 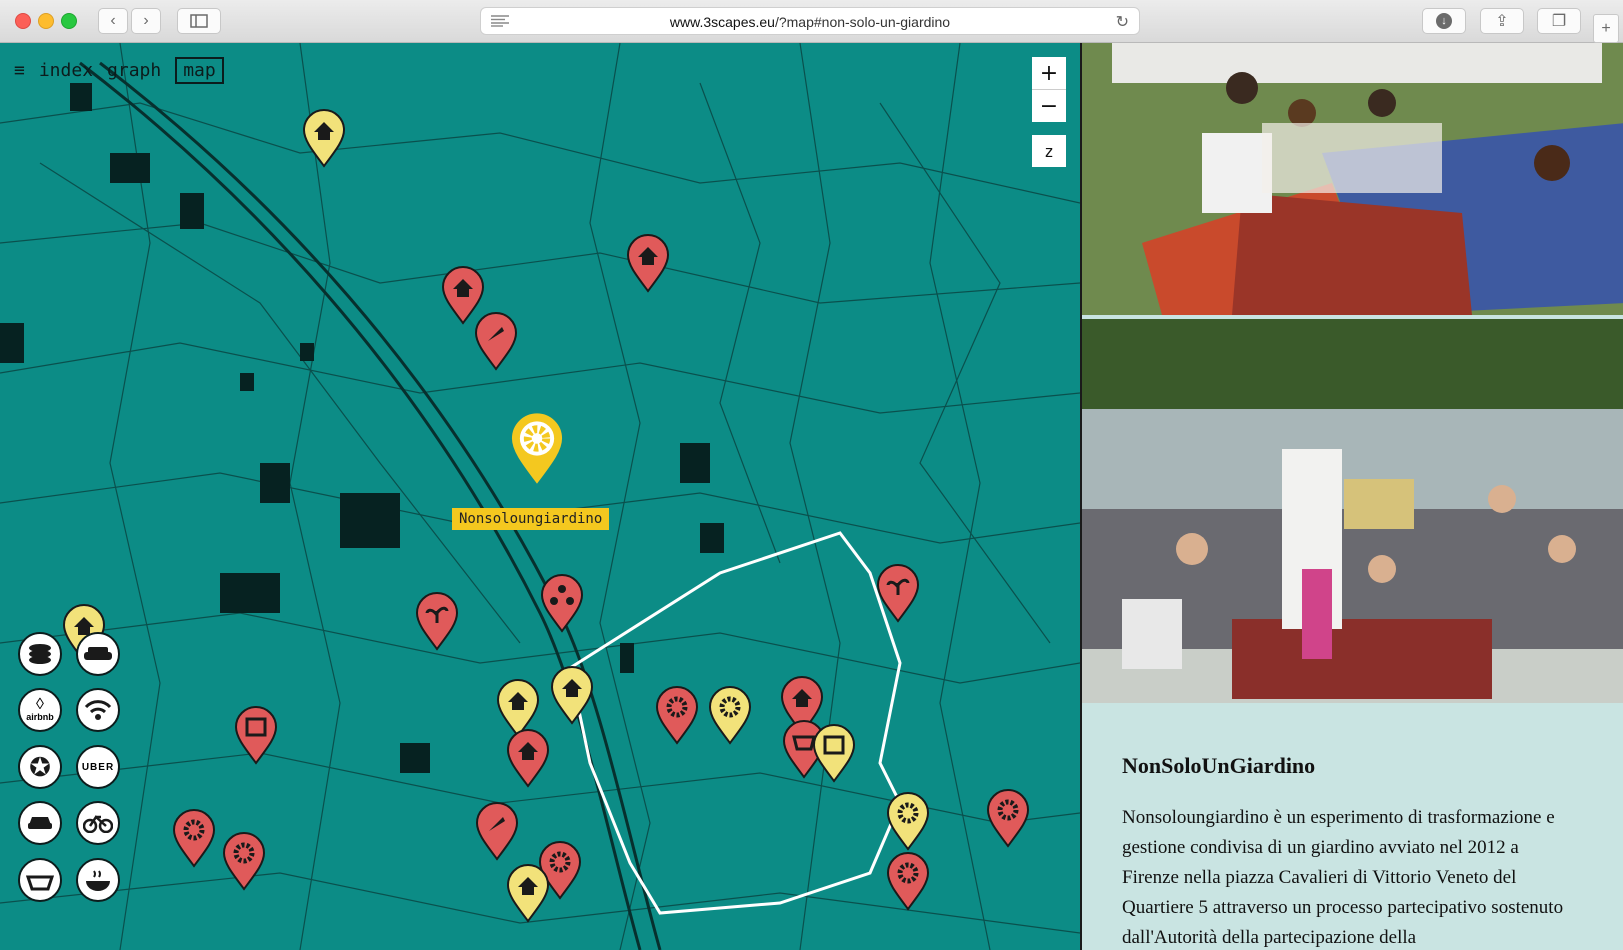 I want to click on url-text: www.3scapes.eu/?map#non-solo-un-giardino, so click(x=810, y=22).